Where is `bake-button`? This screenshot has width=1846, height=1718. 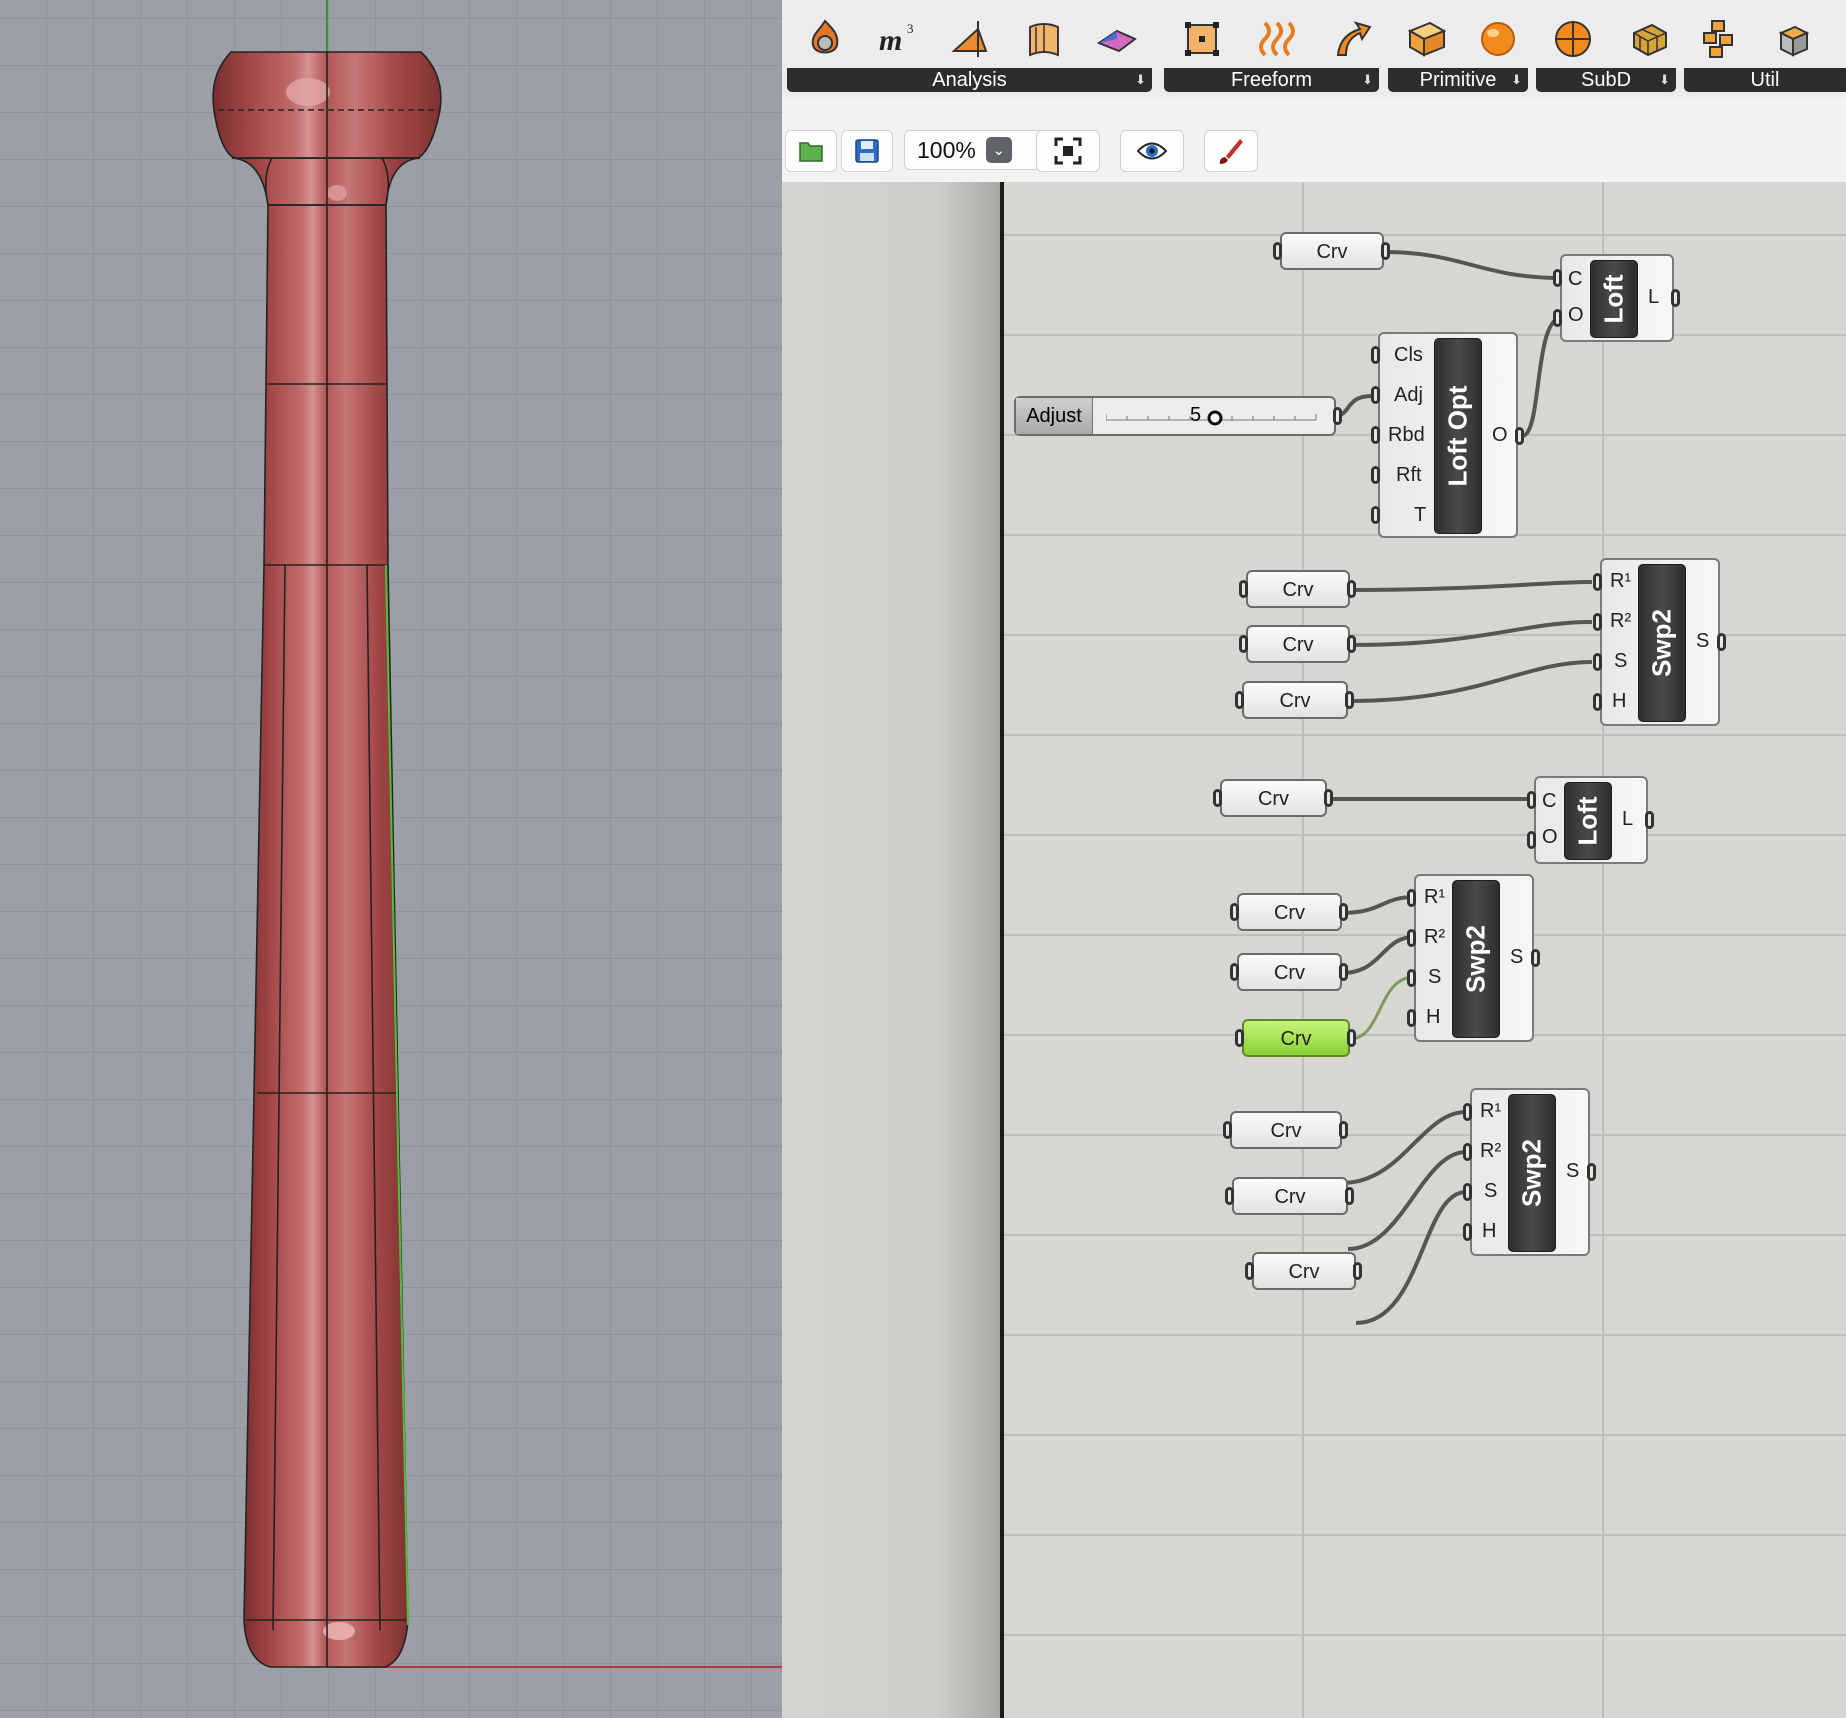
bake-button is located at coordinates (1231, 151).